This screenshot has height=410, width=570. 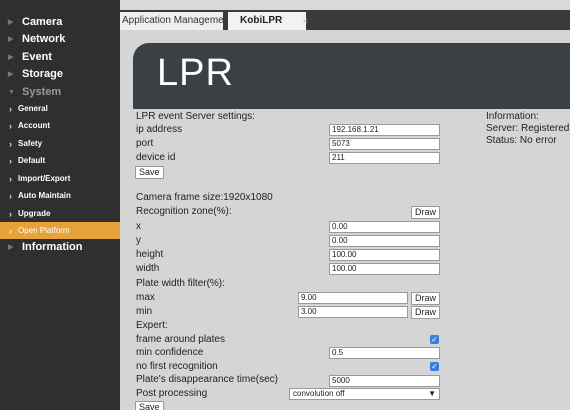 What do you see at coordinates (384, 158) in the screenshot?
I see `device-id-field: 211` at bounding box center [384, 158].